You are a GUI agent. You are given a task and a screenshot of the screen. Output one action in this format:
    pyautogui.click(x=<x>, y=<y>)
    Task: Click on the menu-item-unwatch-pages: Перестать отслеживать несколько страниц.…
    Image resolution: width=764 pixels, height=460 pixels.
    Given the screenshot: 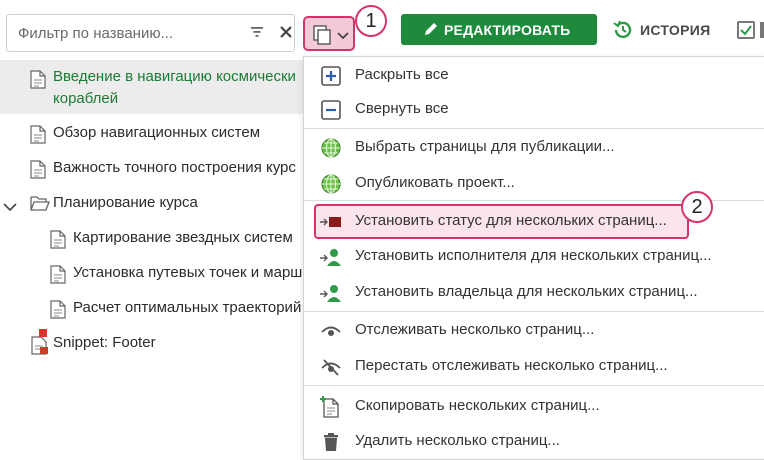 What is the action you would take?
    pyautogui.click(x=534, y=366)
    